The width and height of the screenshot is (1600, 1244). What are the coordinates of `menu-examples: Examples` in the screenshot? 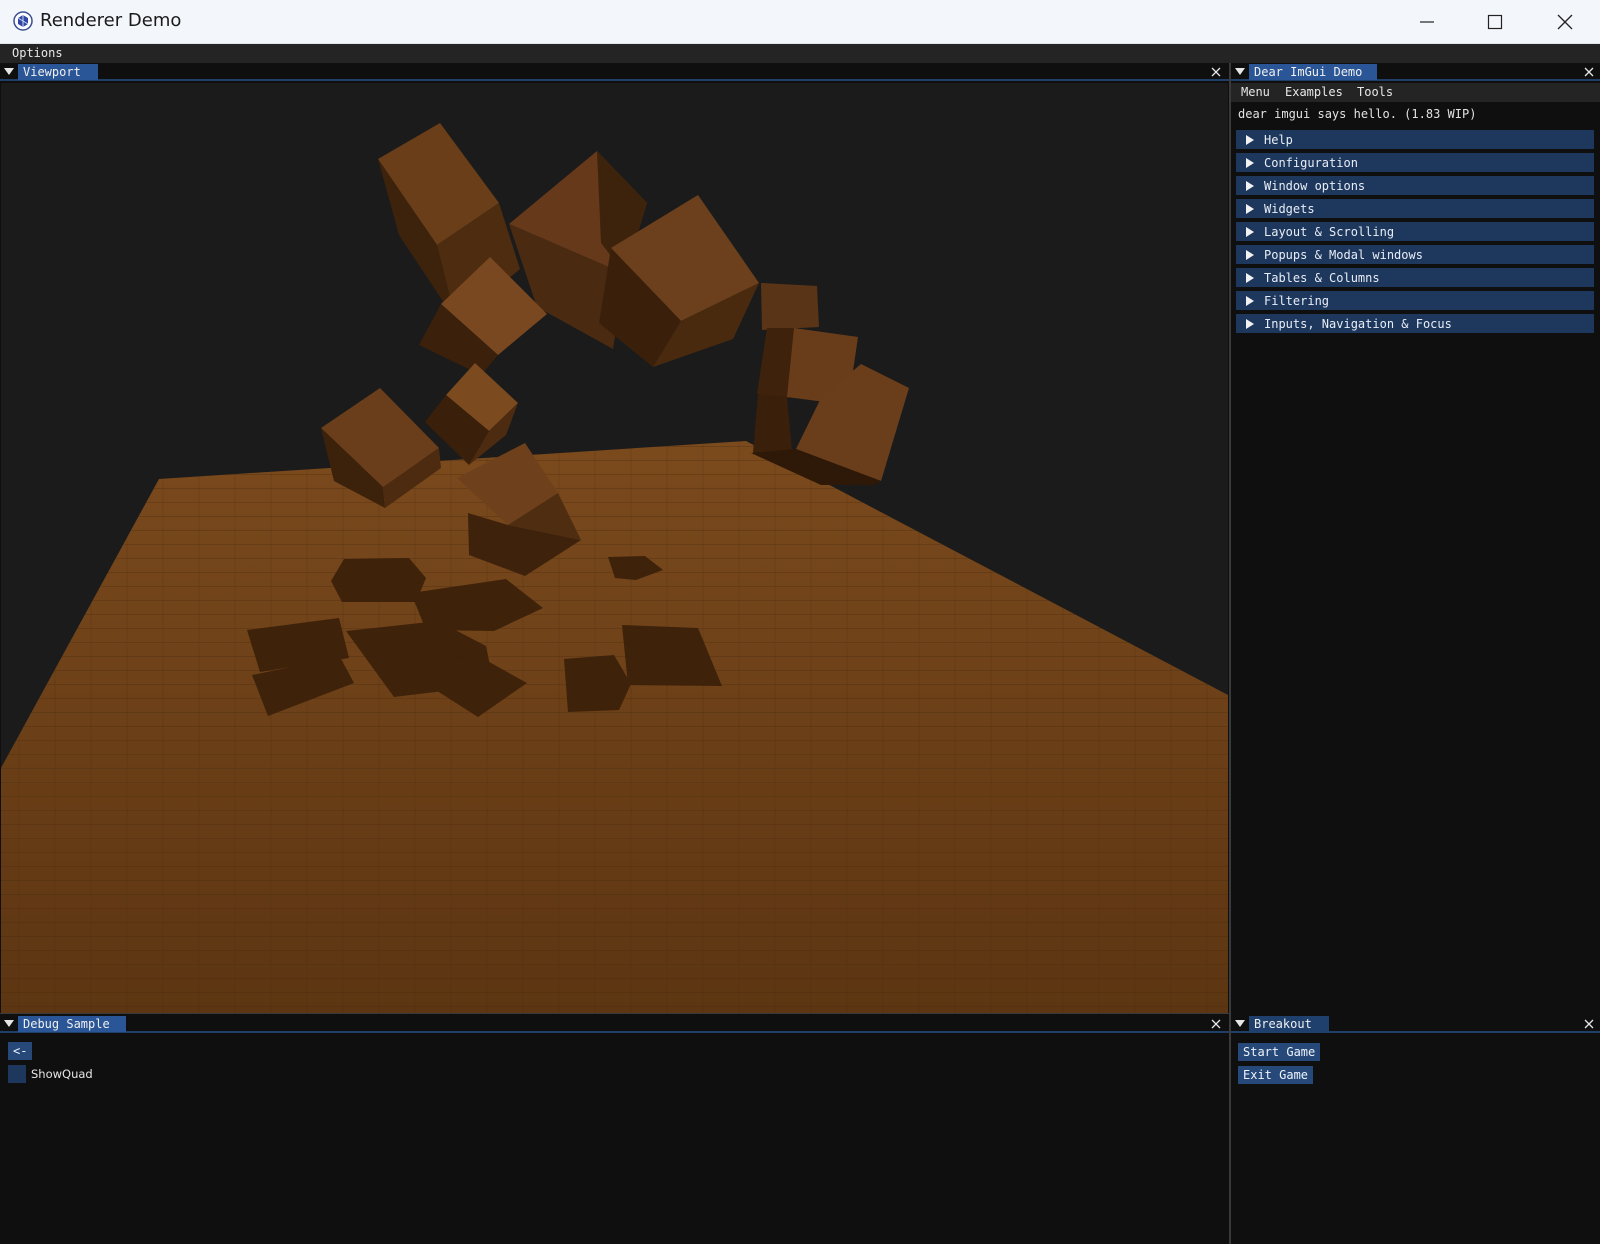 It's located at (1314, 92).